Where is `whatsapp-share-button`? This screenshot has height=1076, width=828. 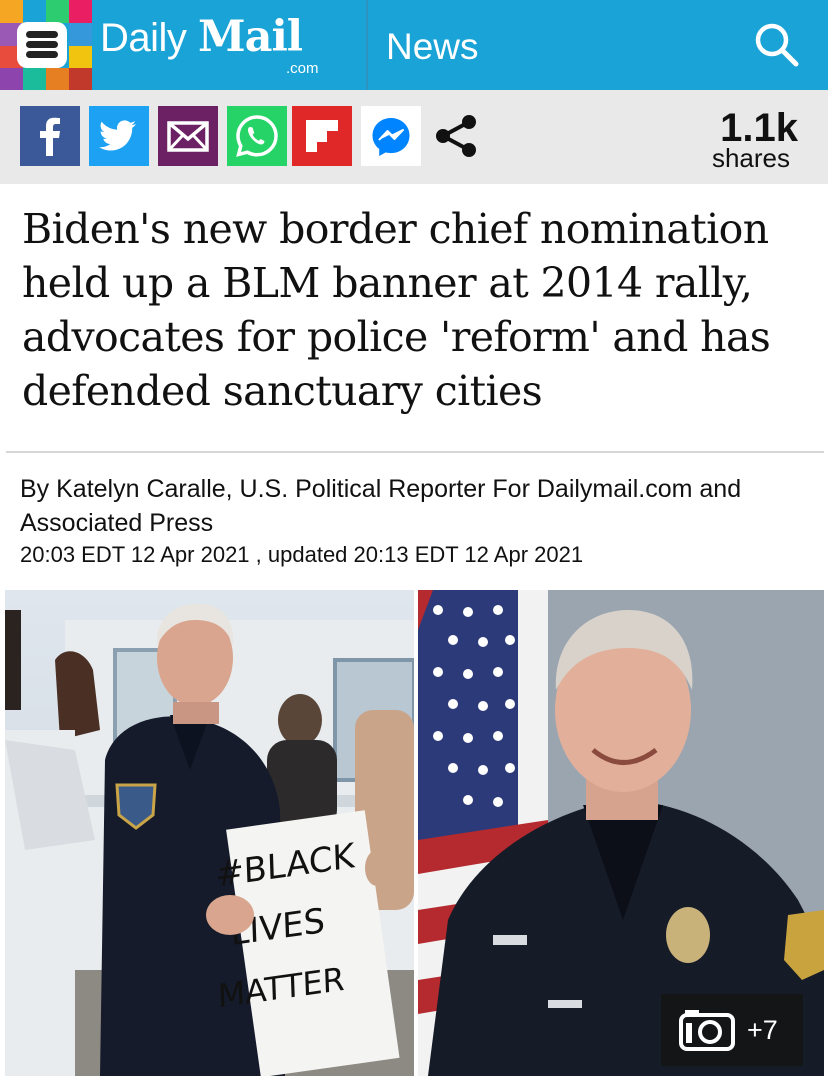
whatsapp-share-button is located at coordinates (257, 136).